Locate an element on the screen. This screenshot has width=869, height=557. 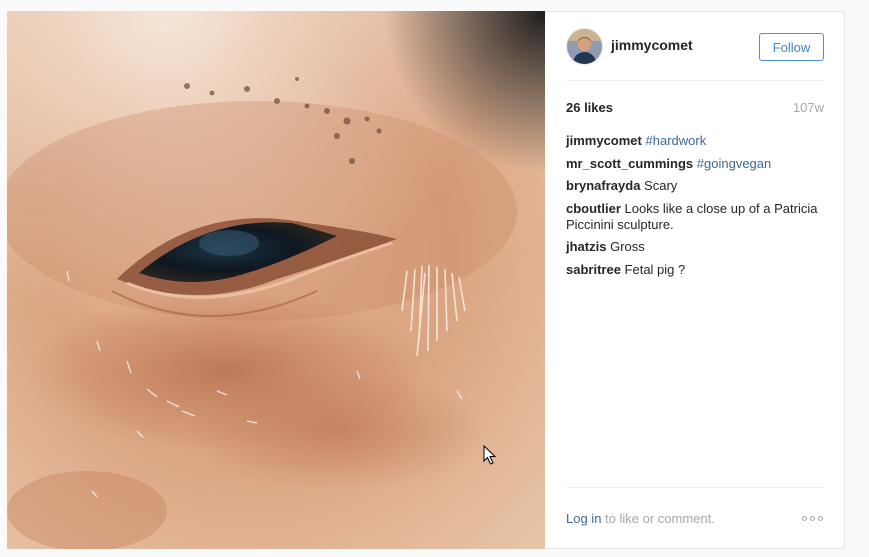
comment-hashtag: #hardwork is located at coordinates (676, 140).